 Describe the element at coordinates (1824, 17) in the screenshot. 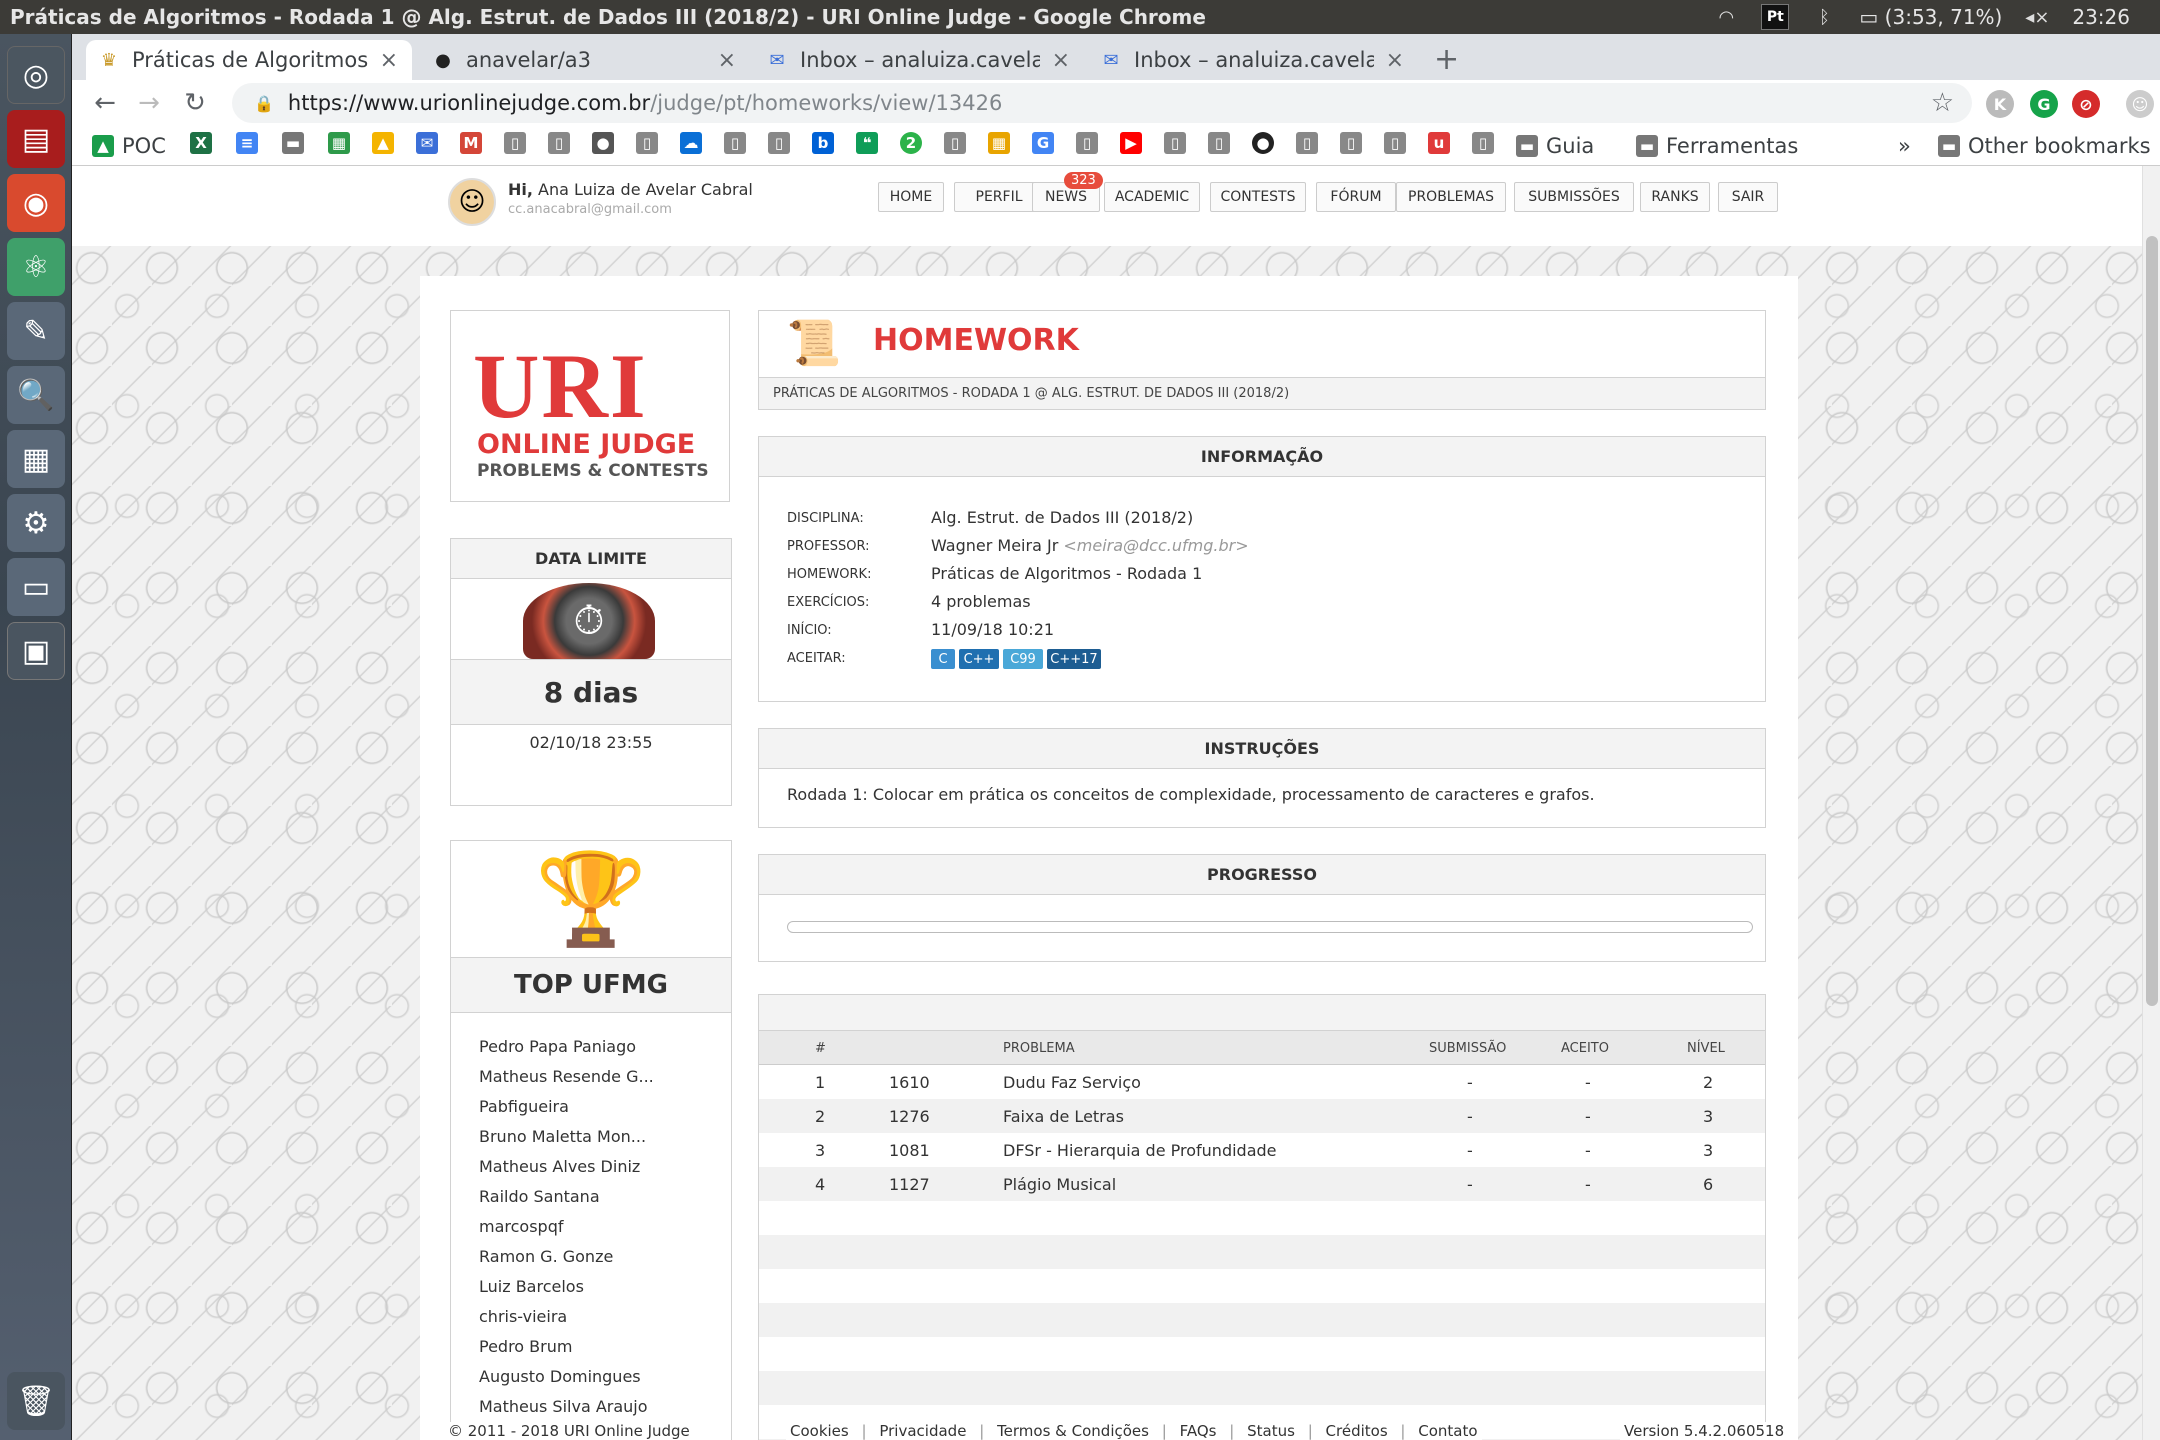

I see `bluetooth-icon: ᛒ` at that location.